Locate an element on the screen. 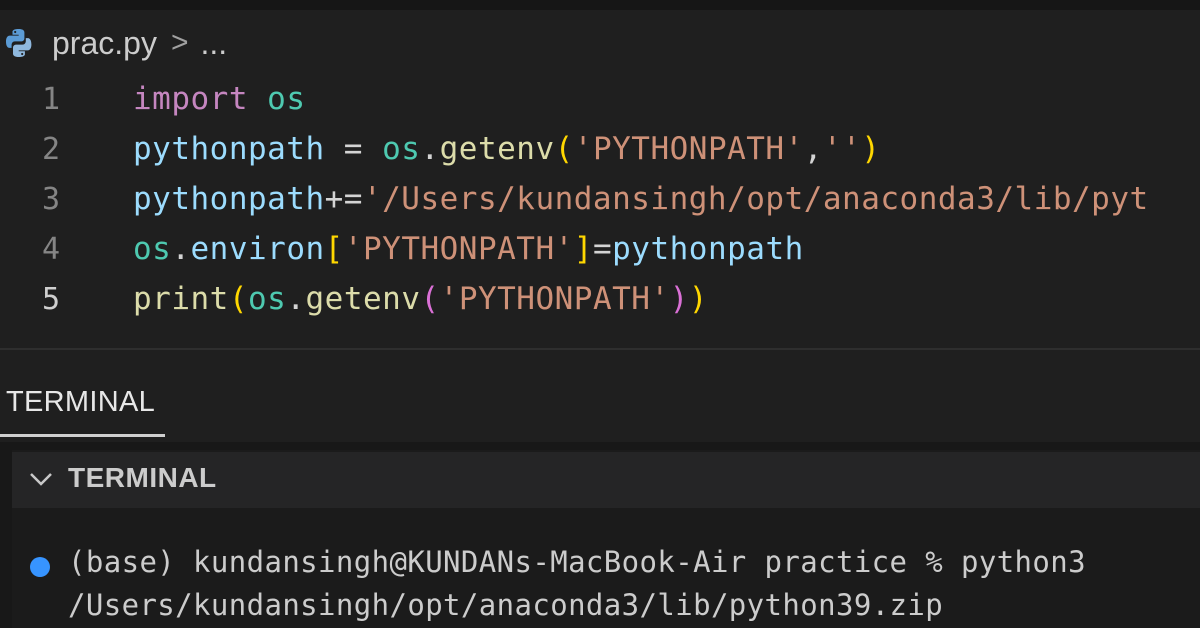 This screenshot has width=1200, height=628. title-strip is located at coordinates (600, 5).